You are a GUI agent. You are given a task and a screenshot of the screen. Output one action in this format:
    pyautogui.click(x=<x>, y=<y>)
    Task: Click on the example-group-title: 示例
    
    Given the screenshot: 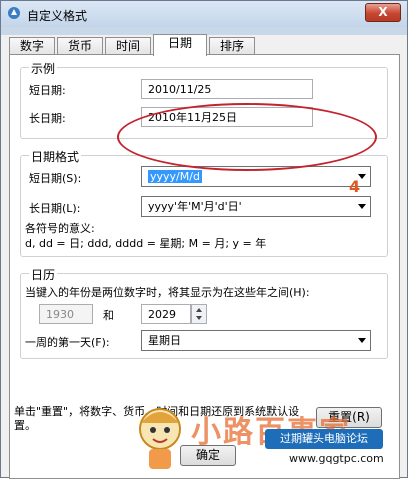 What is the action you would take?
    pyautogui.click(x=43, y=68)
    